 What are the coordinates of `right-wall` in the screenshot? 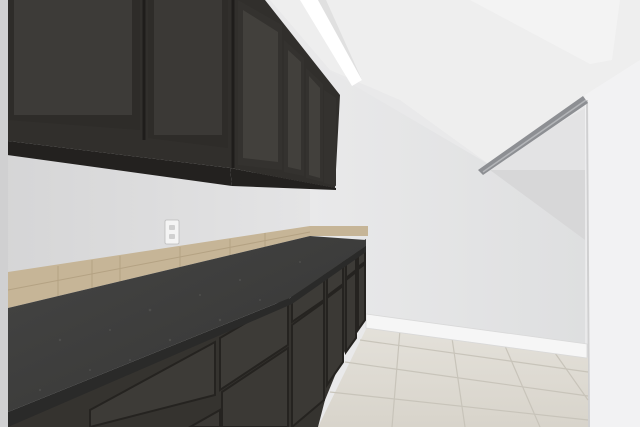 It's located at (612, 243).